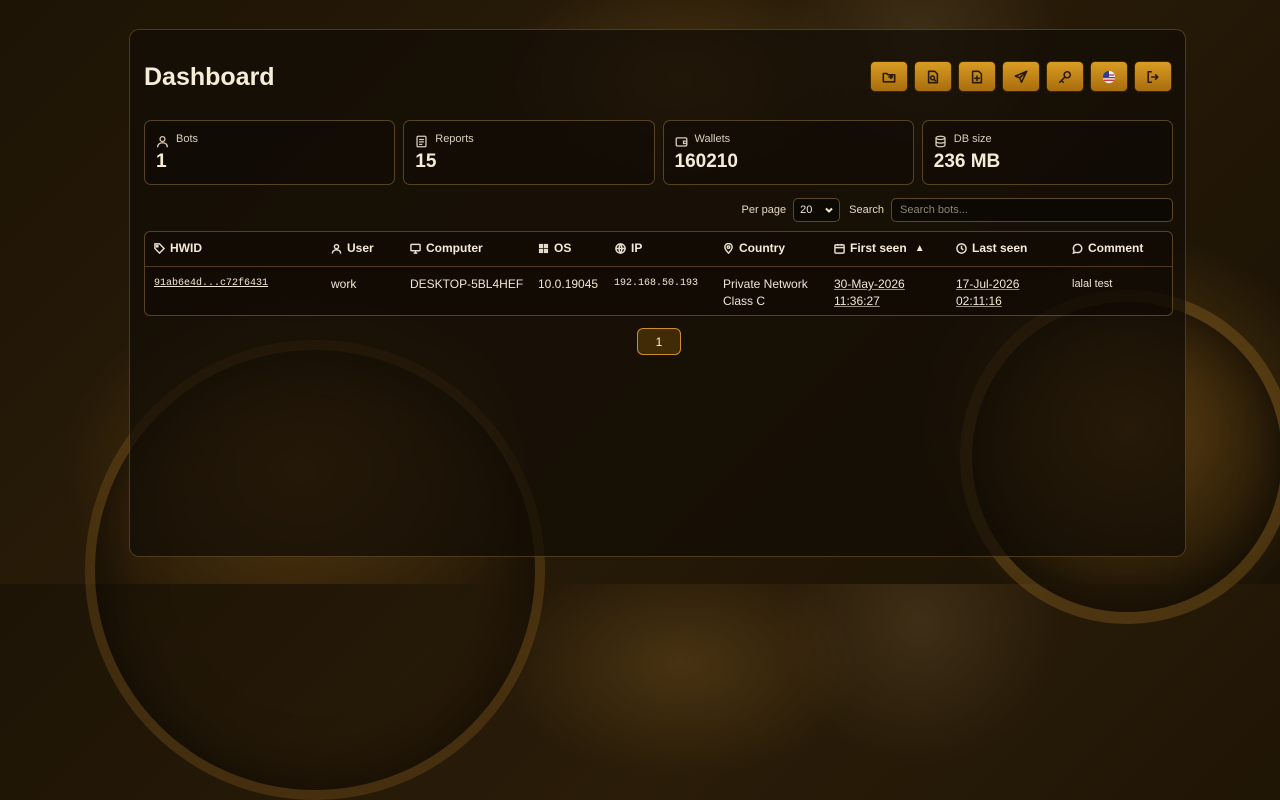  I want to click on folder-export-icon, so click(889, 77).